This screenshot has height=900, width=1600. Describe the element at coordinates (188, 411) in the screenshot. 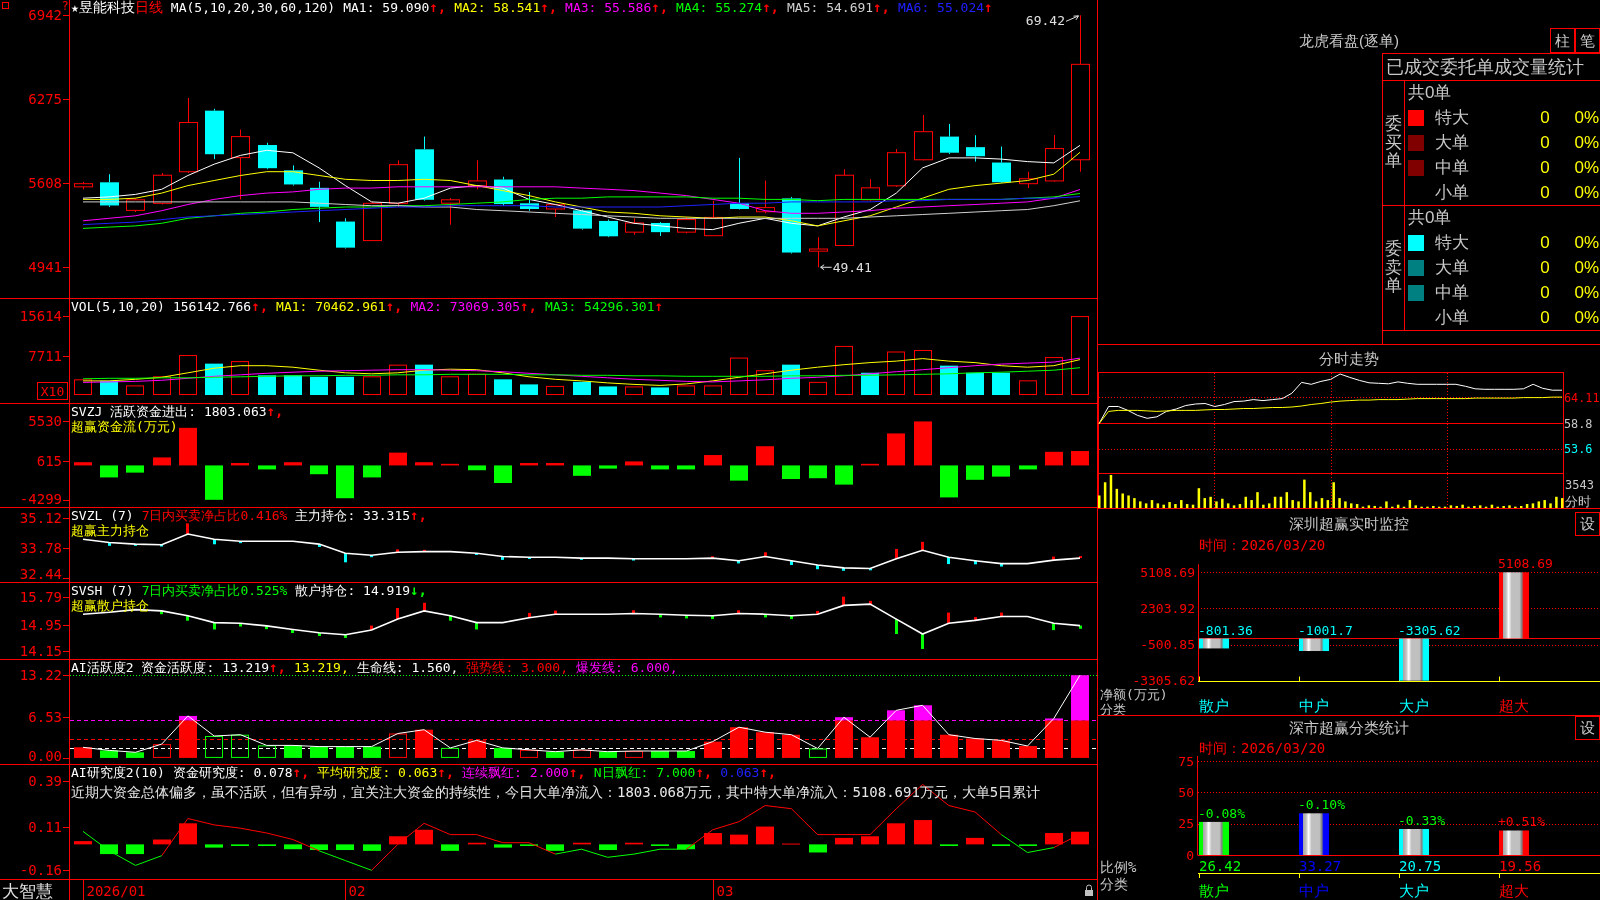

I see `indicator-value: 活跃资金进出: 1803.063` at that location.